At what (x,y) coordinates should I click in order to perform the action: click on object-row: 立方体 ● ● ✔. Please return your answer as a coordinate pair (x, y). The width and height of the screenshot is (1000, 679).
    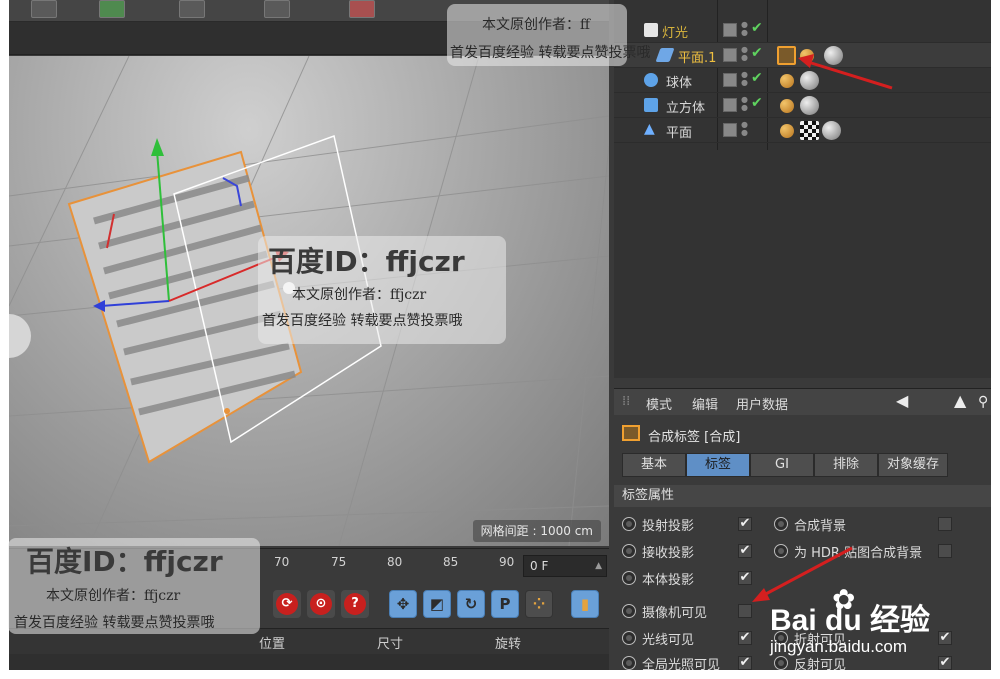
    Looking at the image, I should click on (802, 105).